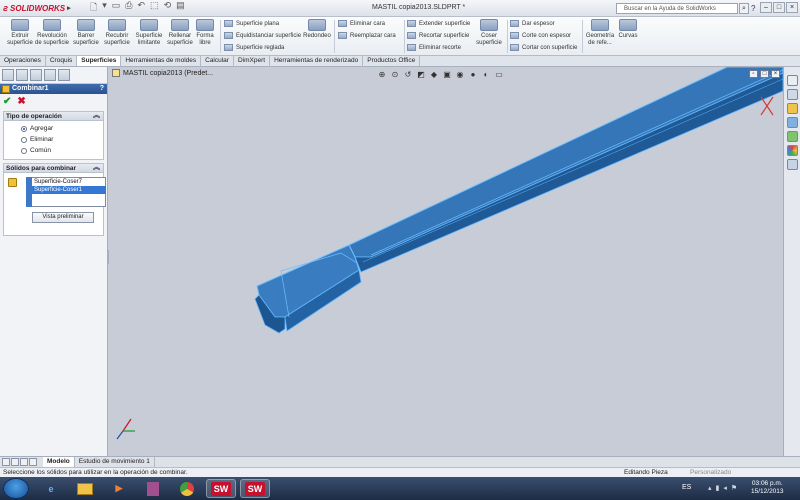 This screenshot has height=500, width=800. What do you see at coordinates (460, 75) in the screenshot?
I see `hide-show-icon: ◉` at bounding box center [460, 75].